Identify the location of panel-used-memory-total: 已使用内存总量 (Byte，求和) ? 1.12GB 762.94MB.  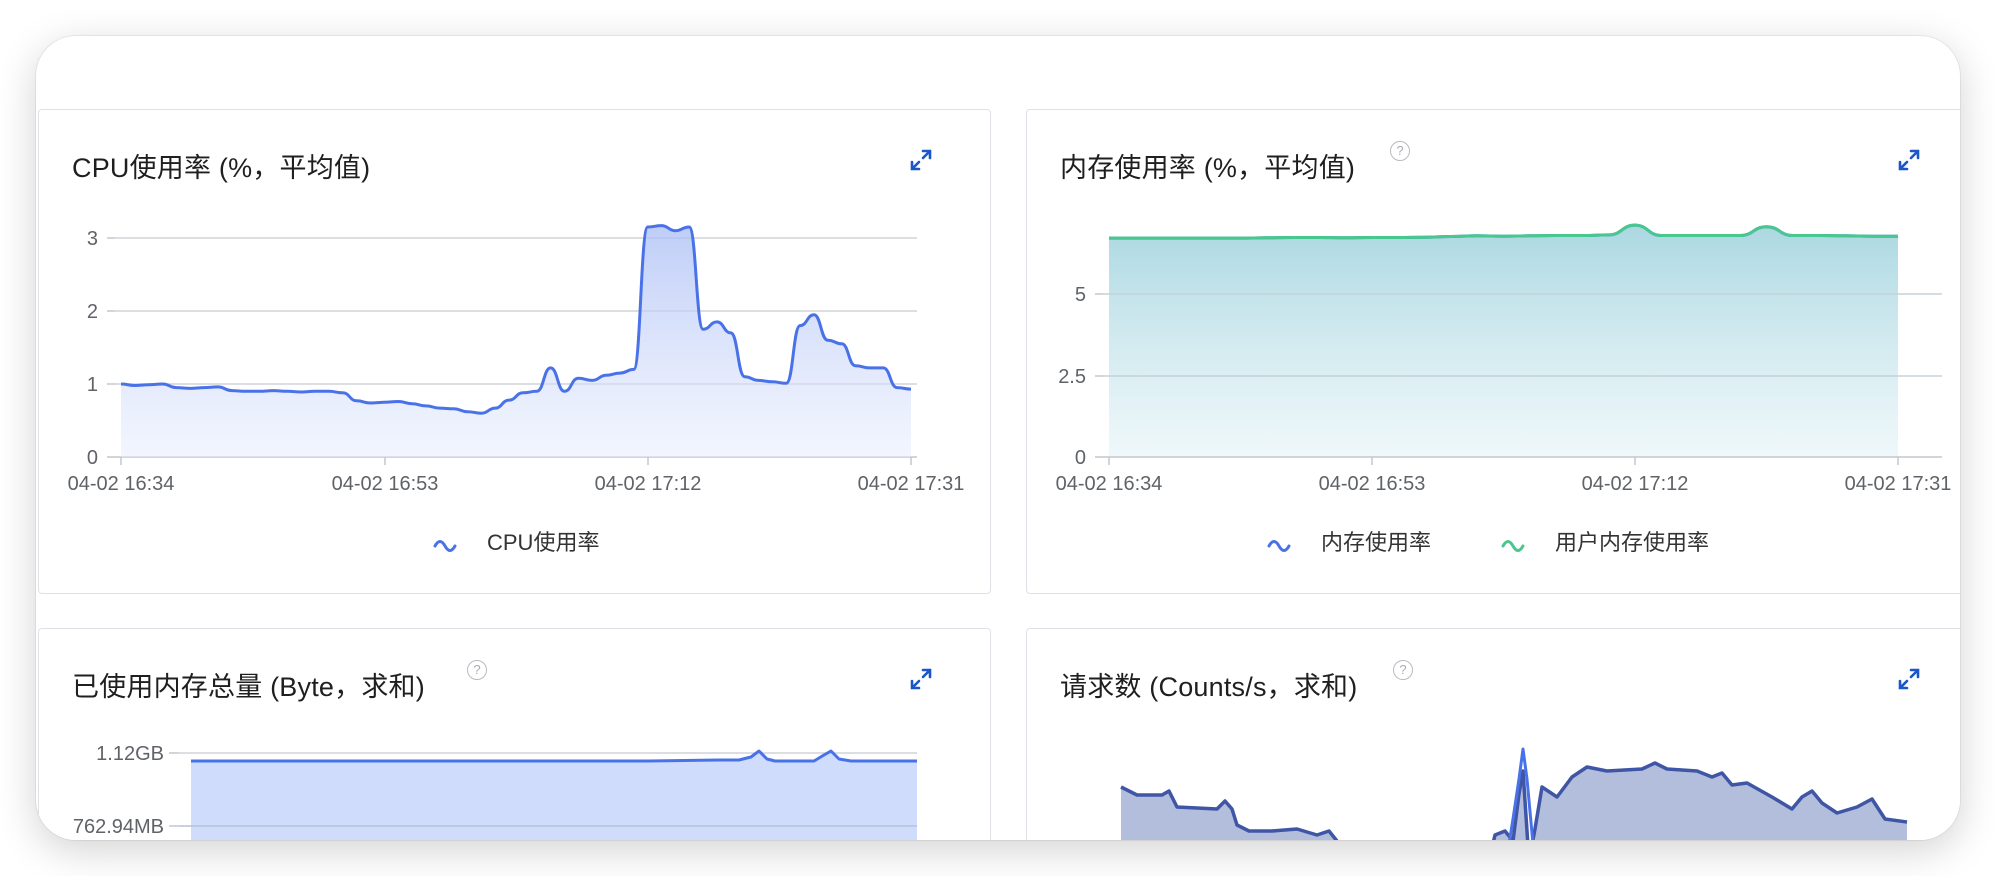
(514, 734).